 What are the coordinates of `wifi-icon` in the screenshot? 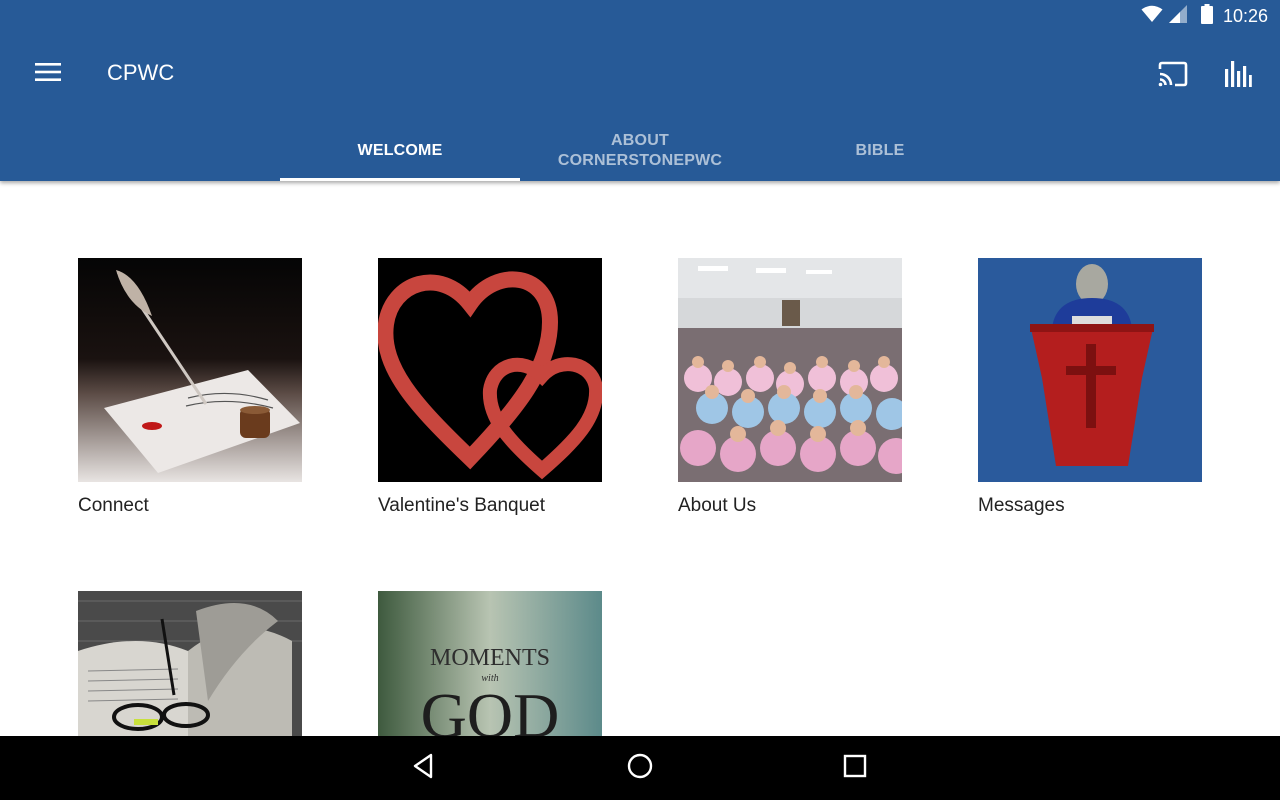 It's located at (1152, 16).